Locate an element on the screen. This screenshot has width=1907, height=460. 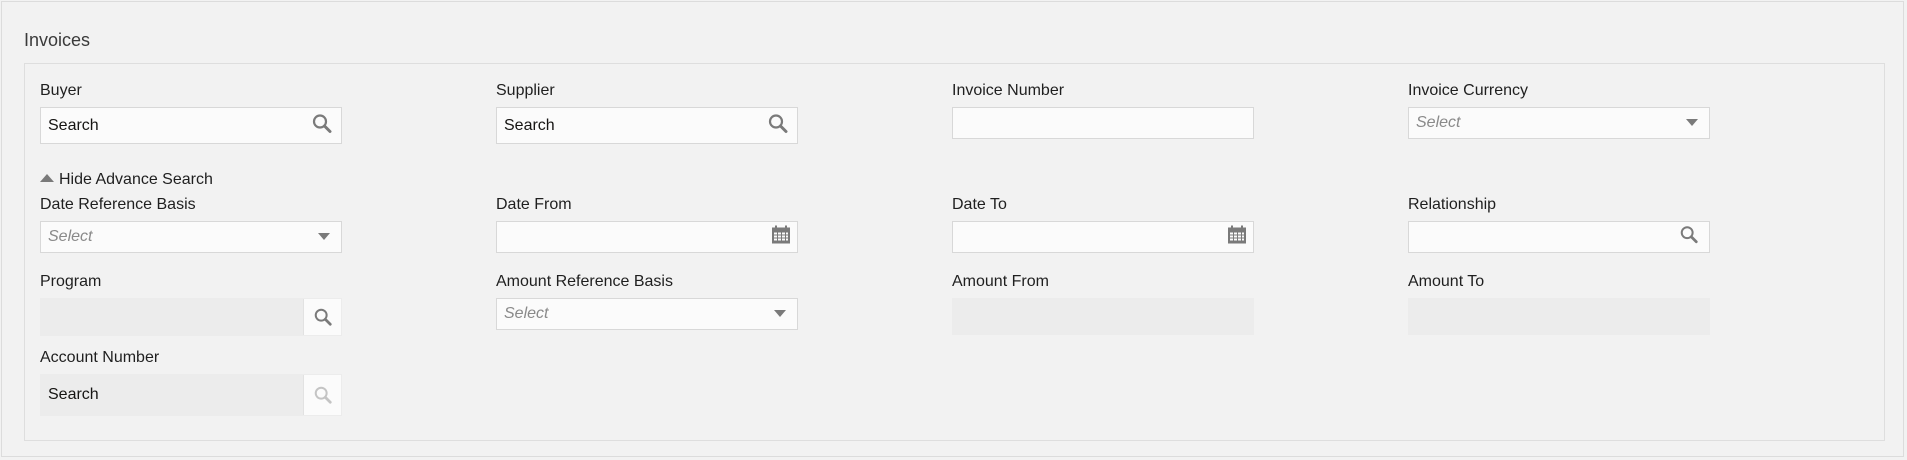
program-search-button is located at coordinates (322, 317).